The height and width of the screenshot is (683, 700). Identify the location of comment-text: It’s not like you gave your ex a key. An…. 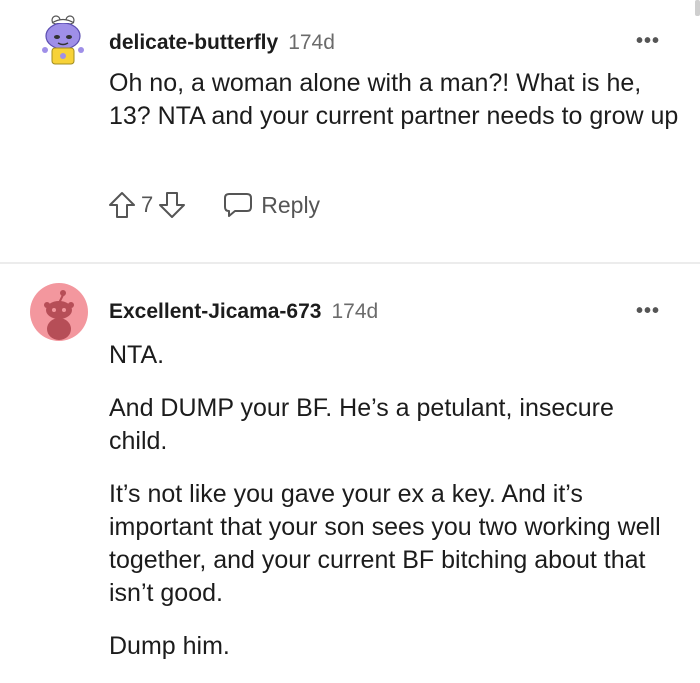
(385, 543).